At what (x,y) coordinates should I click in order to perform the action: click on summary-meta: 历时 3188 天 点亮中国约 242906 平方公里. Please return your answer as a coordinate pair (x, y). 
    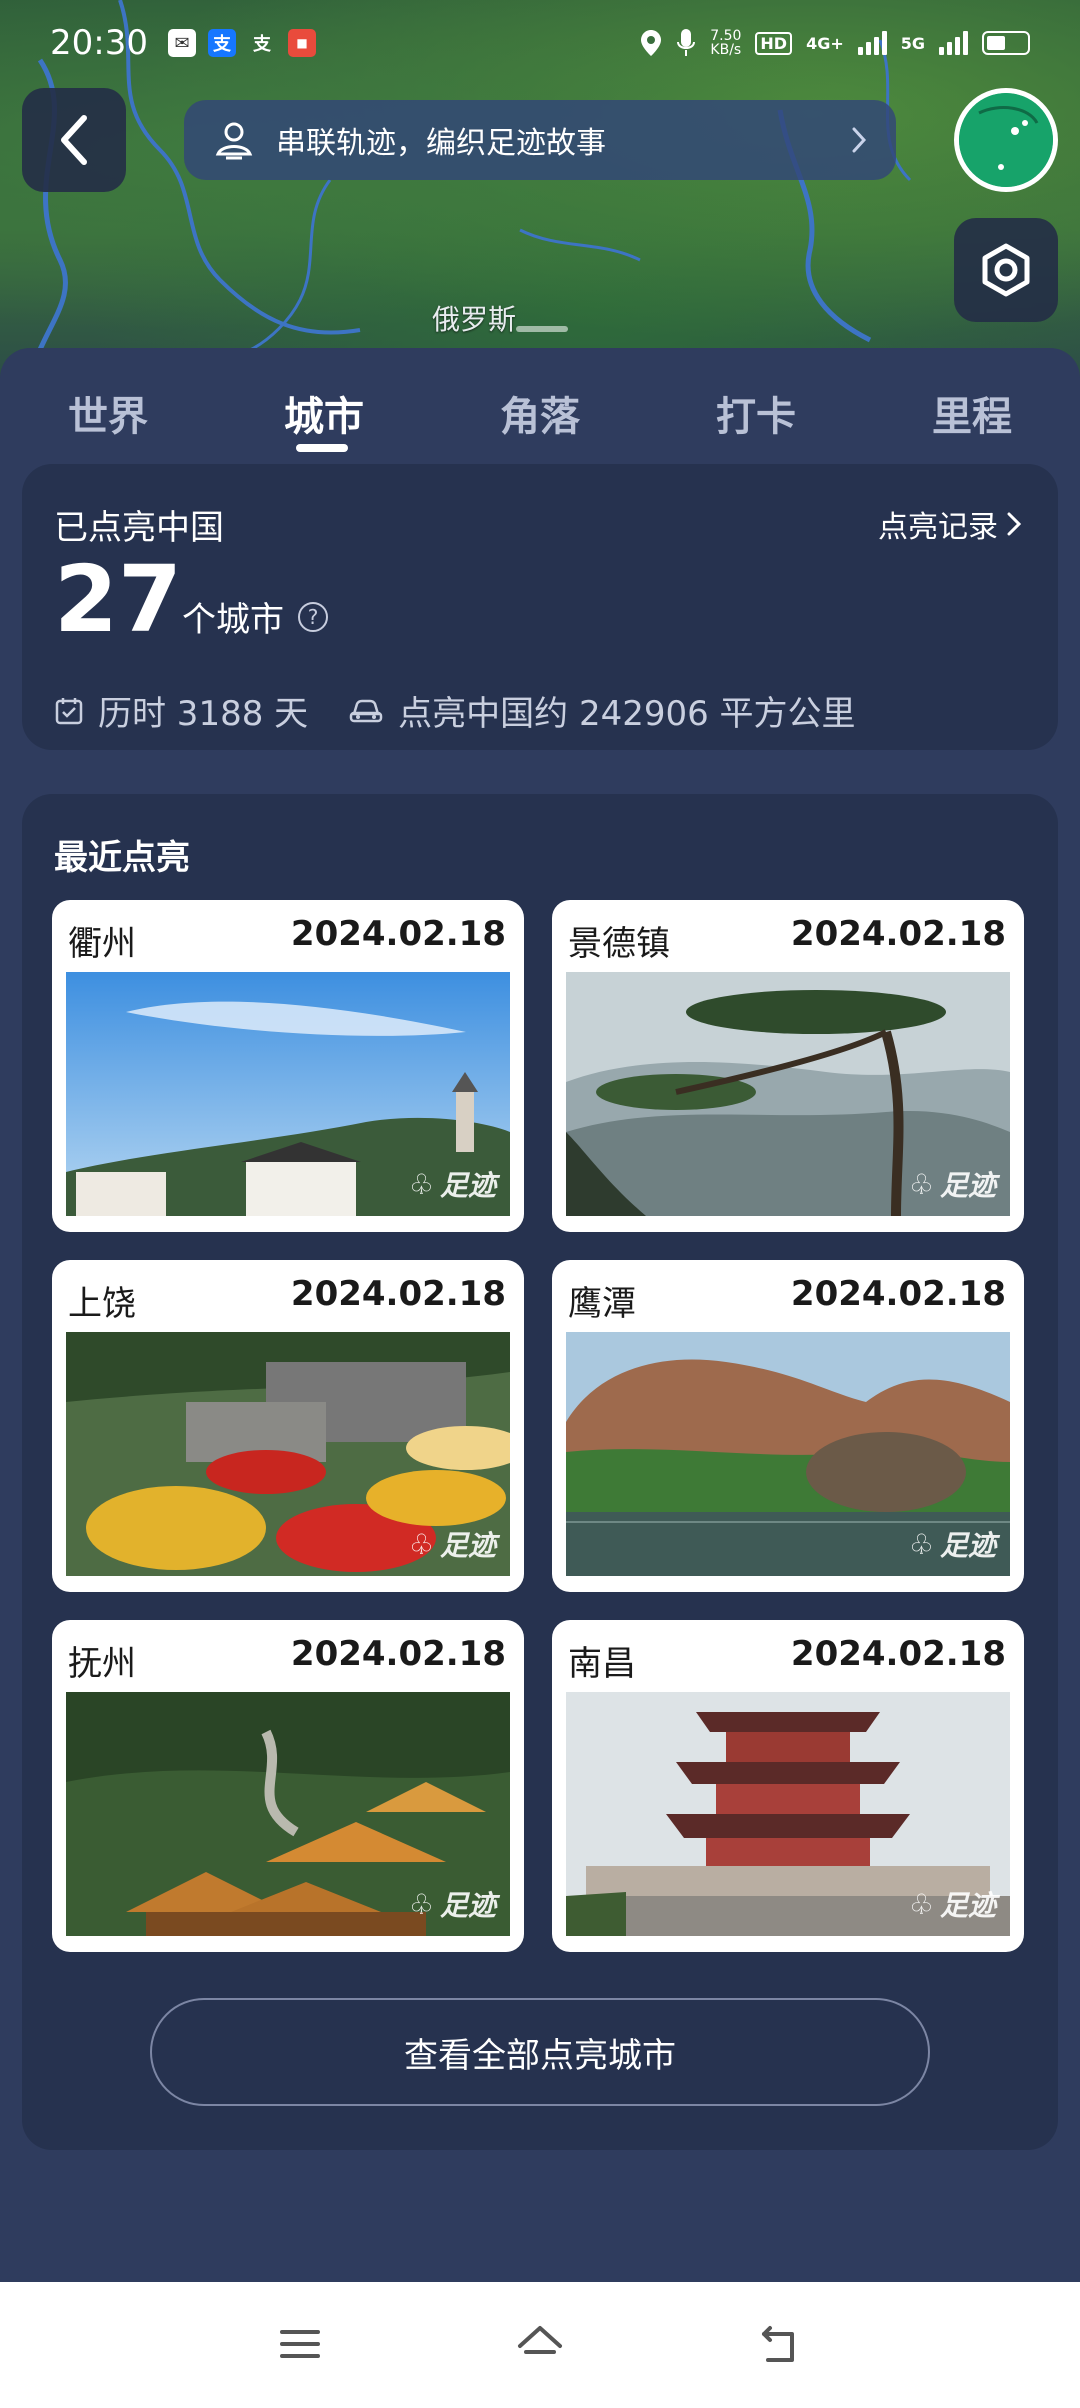
    Looking at the image, I should click on (455, 710).